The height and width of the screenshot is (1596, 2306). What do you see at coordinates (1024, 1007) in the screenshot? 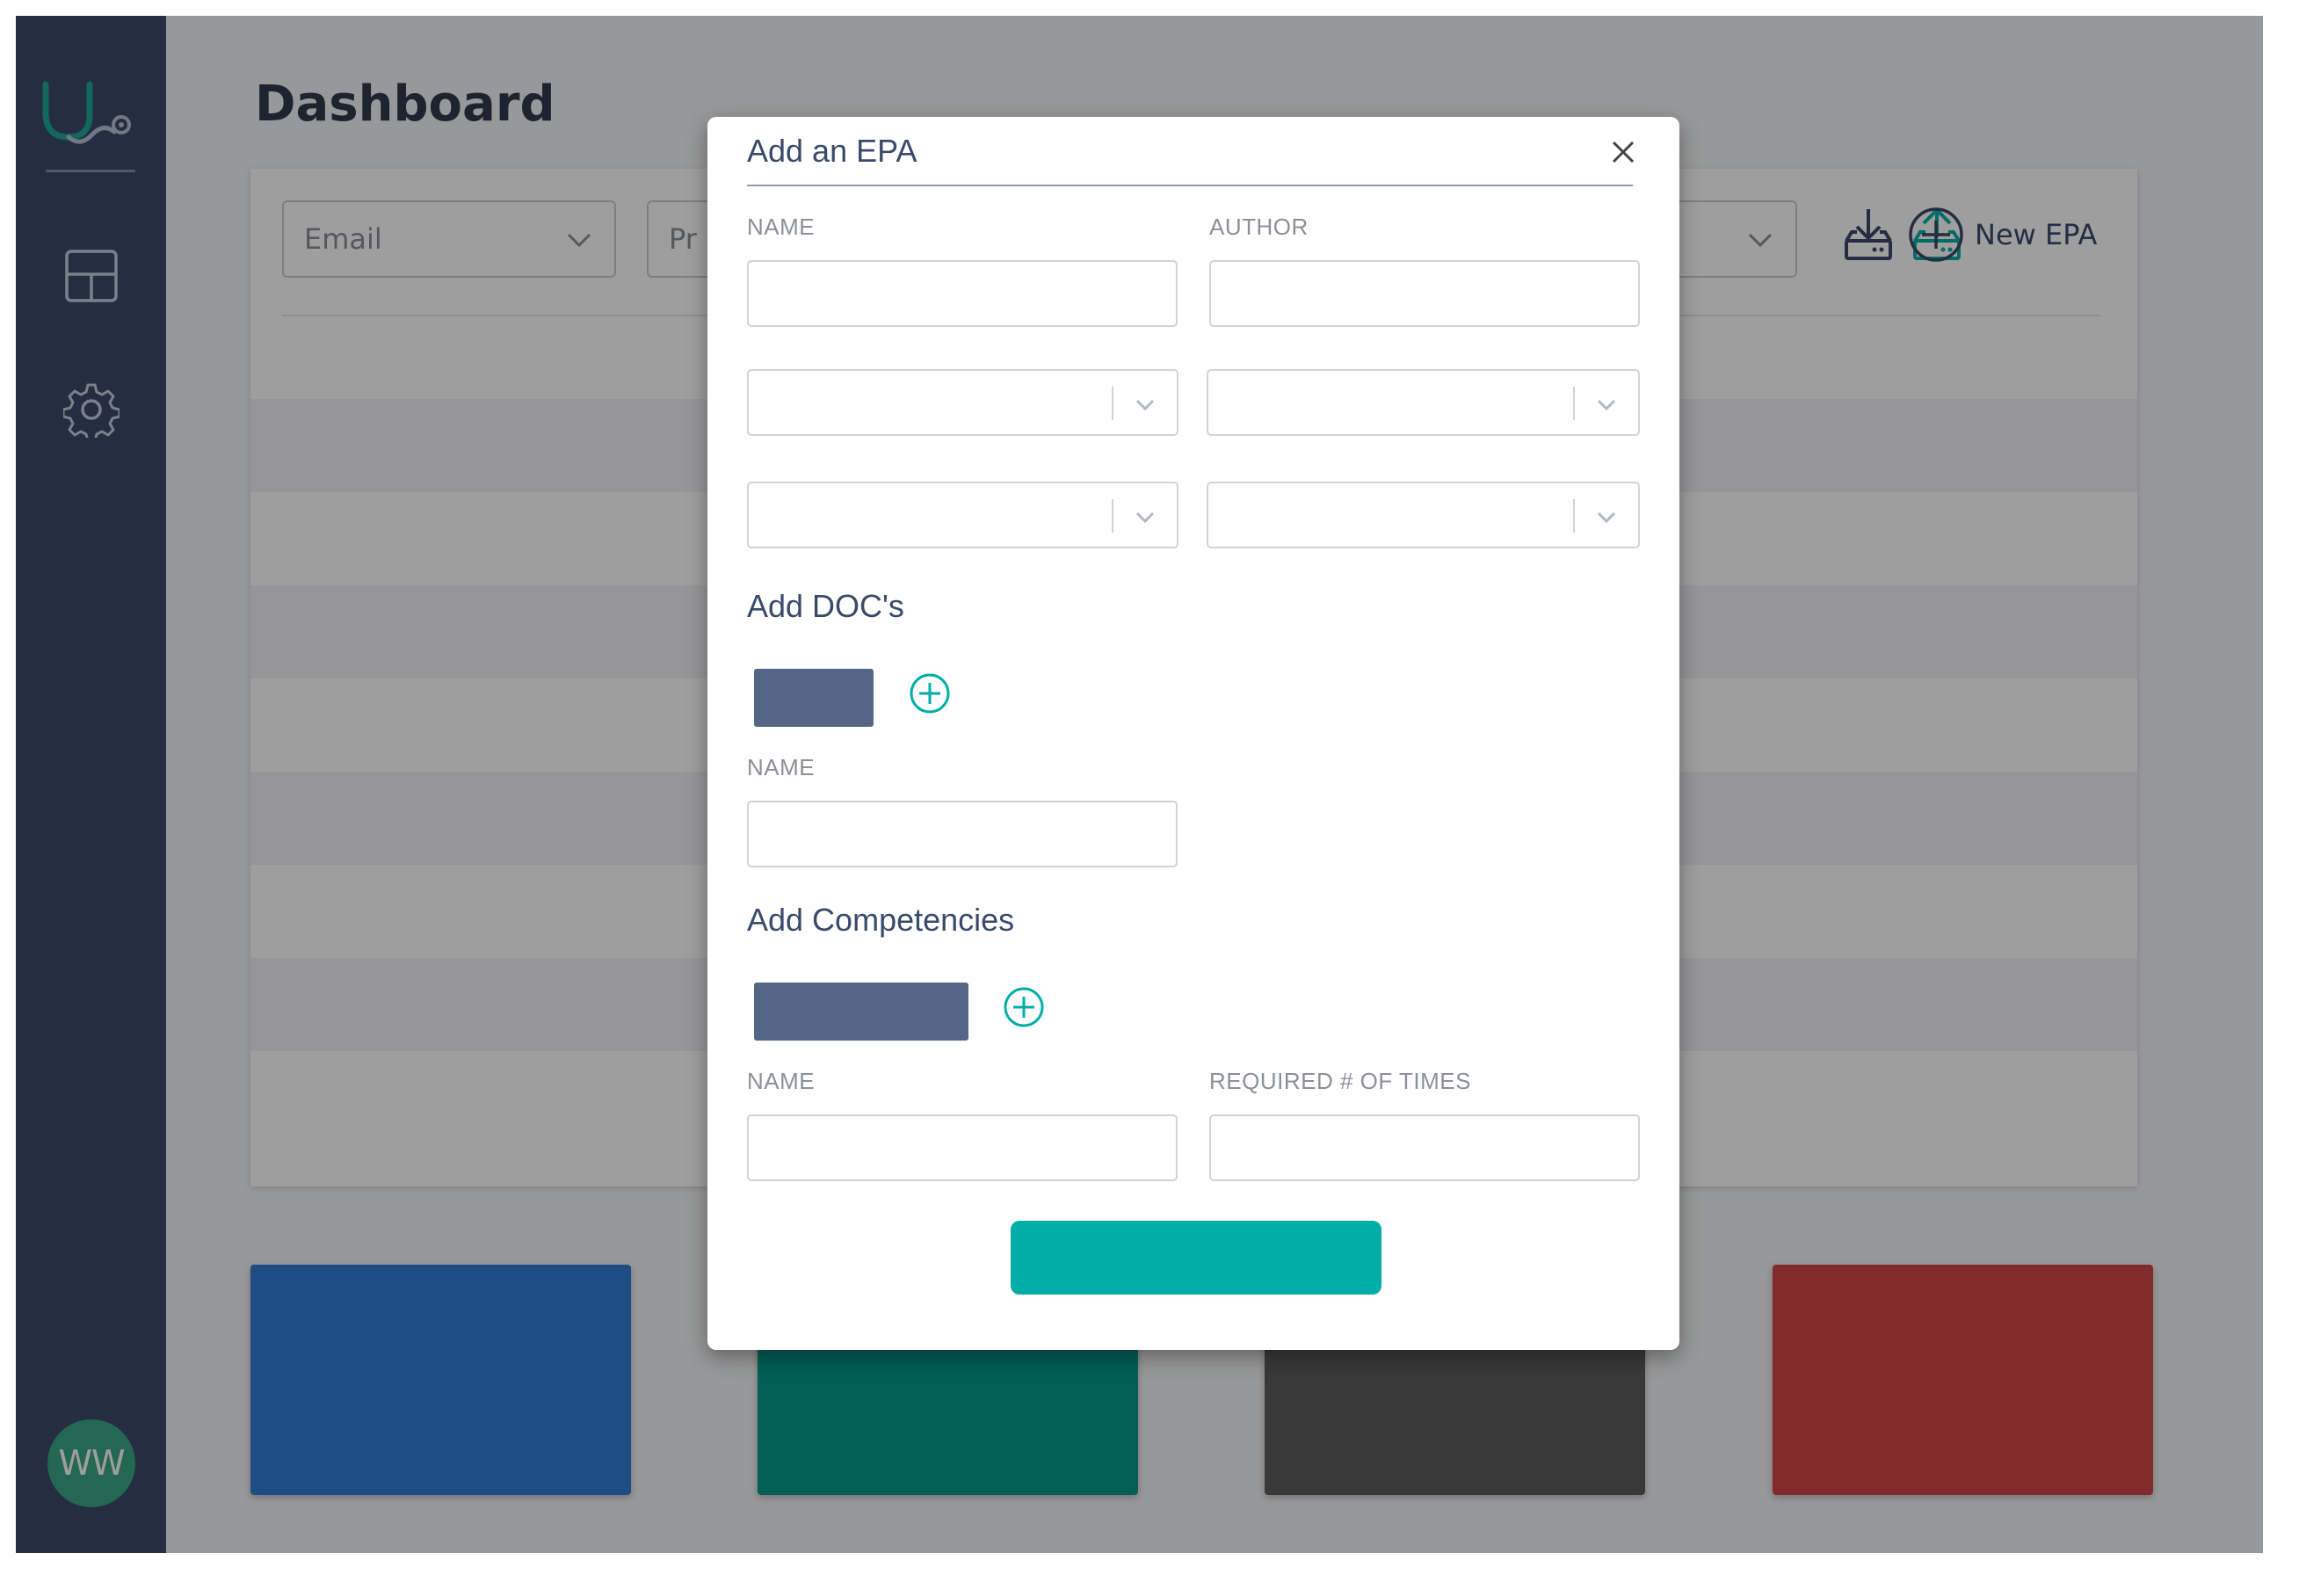
I see `add-competency-plus-icon` at bounding box center [1024, 1007].